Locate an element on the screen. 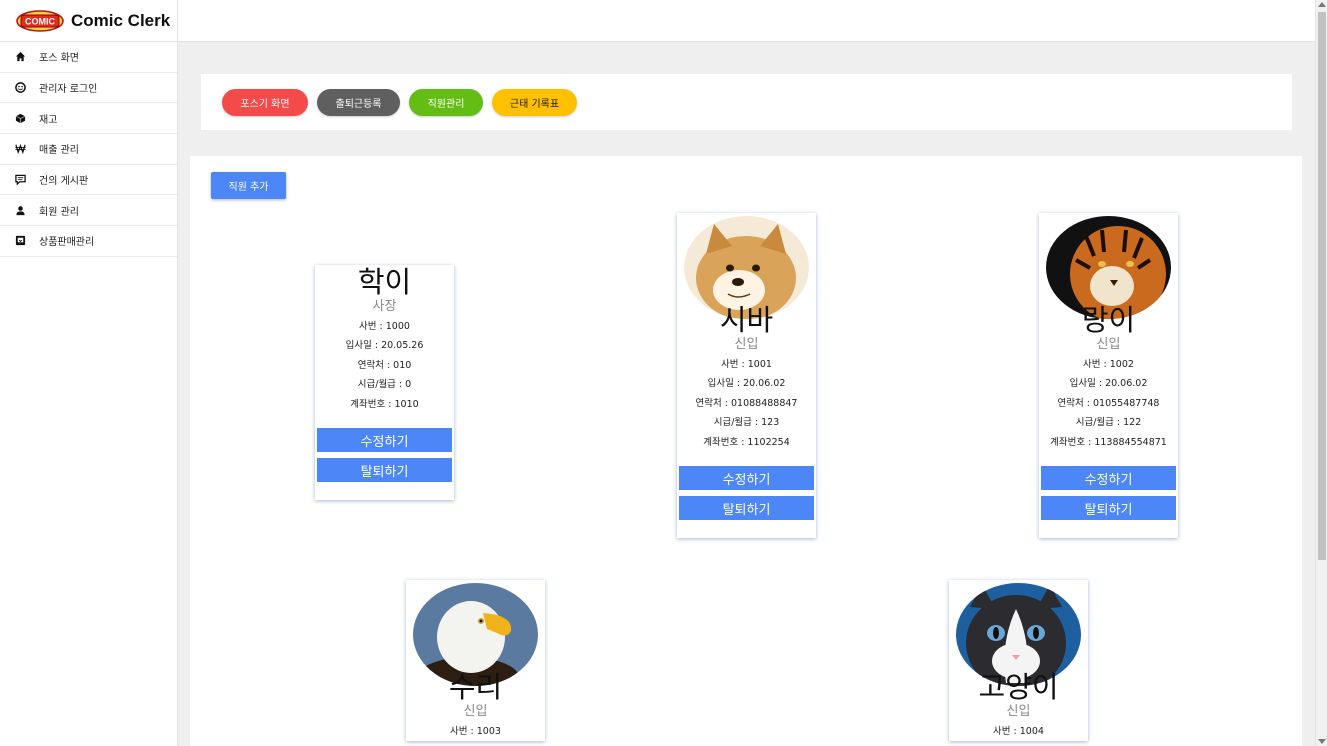  scroll-thumb is located at coordinates (1322, 286).